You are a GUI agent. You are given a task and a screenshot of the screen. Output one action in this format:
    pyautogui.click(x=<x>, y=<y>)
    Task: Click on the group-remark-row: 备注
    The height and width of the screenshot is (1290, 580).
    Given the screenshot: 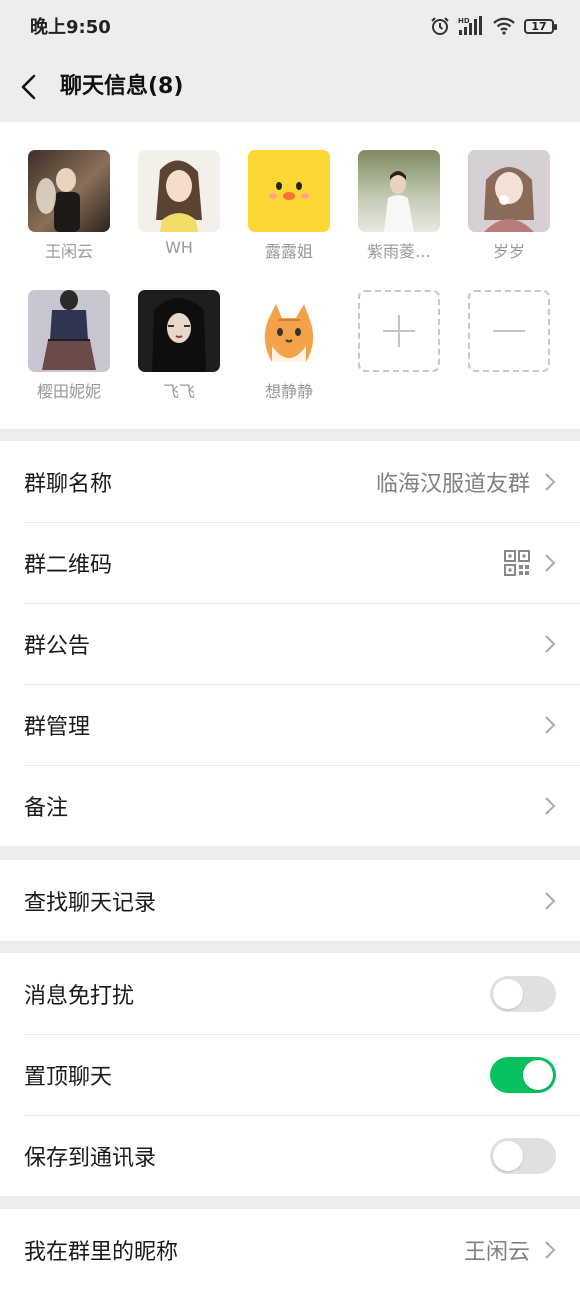 What is the action you would take?
    pyautogui.click(x=290, y=805)
    